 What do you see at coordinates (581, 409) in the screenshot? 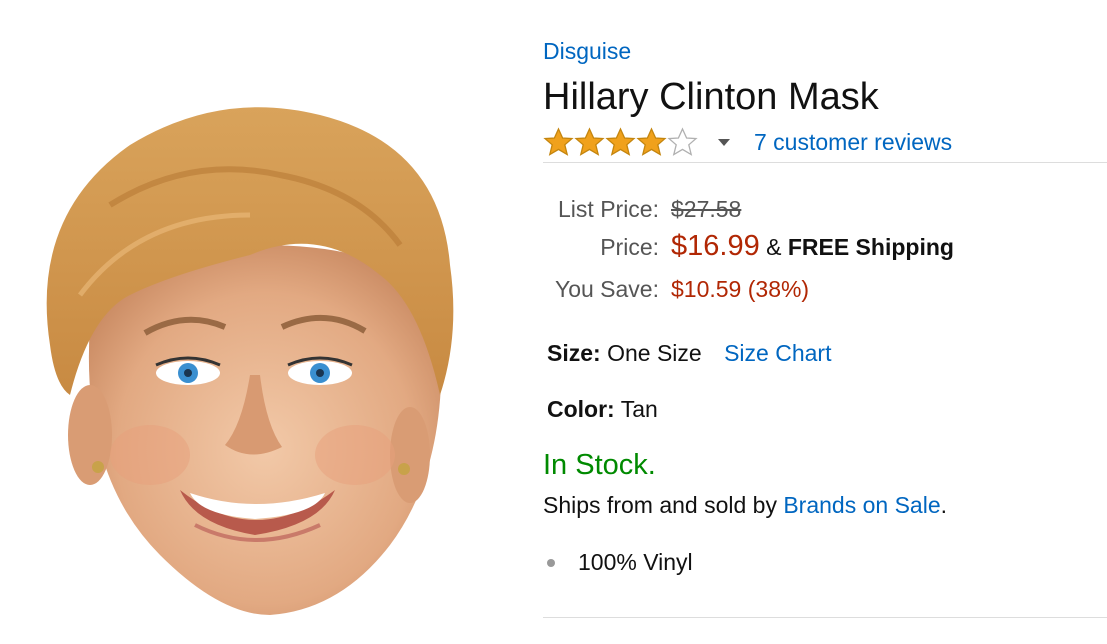
I see `color-label: Color:` at bounding box center [581, 409].